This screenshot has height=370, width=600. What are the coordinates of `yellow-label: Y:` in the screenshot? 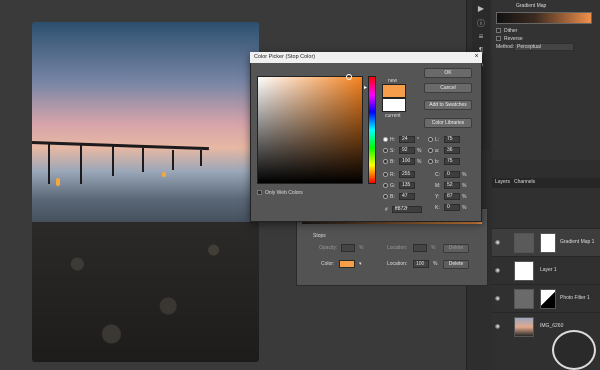 It's located at (437, 197).